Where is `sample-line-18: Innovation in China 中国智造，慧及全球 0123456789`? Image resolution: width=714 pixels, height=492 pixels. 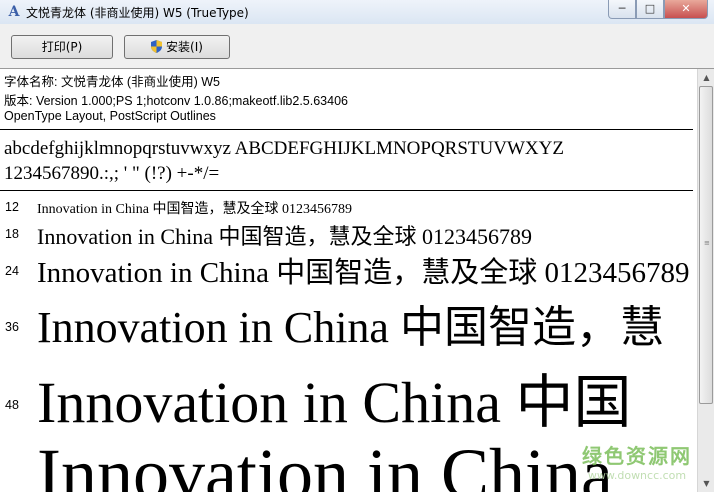
sample-line-18: Innovation in China 中国智造，慧及全球 0123456789 is located at coordinates (284, 235).